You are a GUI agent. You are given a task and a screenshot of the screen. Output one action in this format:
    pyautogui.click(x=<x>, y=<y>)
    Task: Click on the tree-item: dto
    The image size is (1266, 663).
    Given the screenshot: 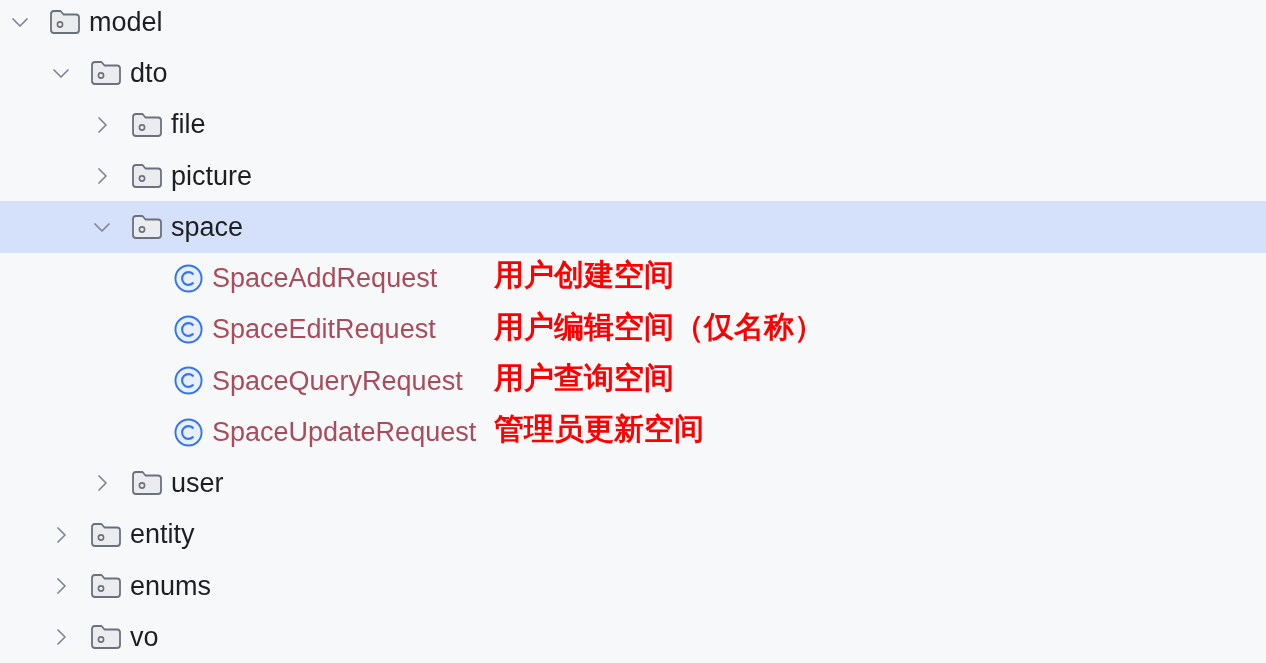 What is the action you would take?
    pyautogui.click(x=110, y=73)
    